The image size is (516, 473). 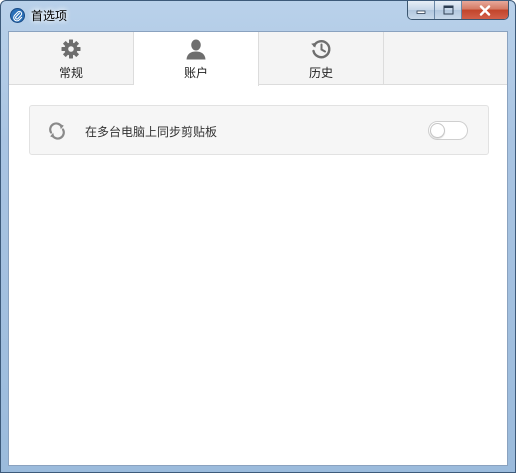 What do you see at coordinates (57, 131) in the screenshot?
I see `sync-icon` at bounding box center [57, 131].